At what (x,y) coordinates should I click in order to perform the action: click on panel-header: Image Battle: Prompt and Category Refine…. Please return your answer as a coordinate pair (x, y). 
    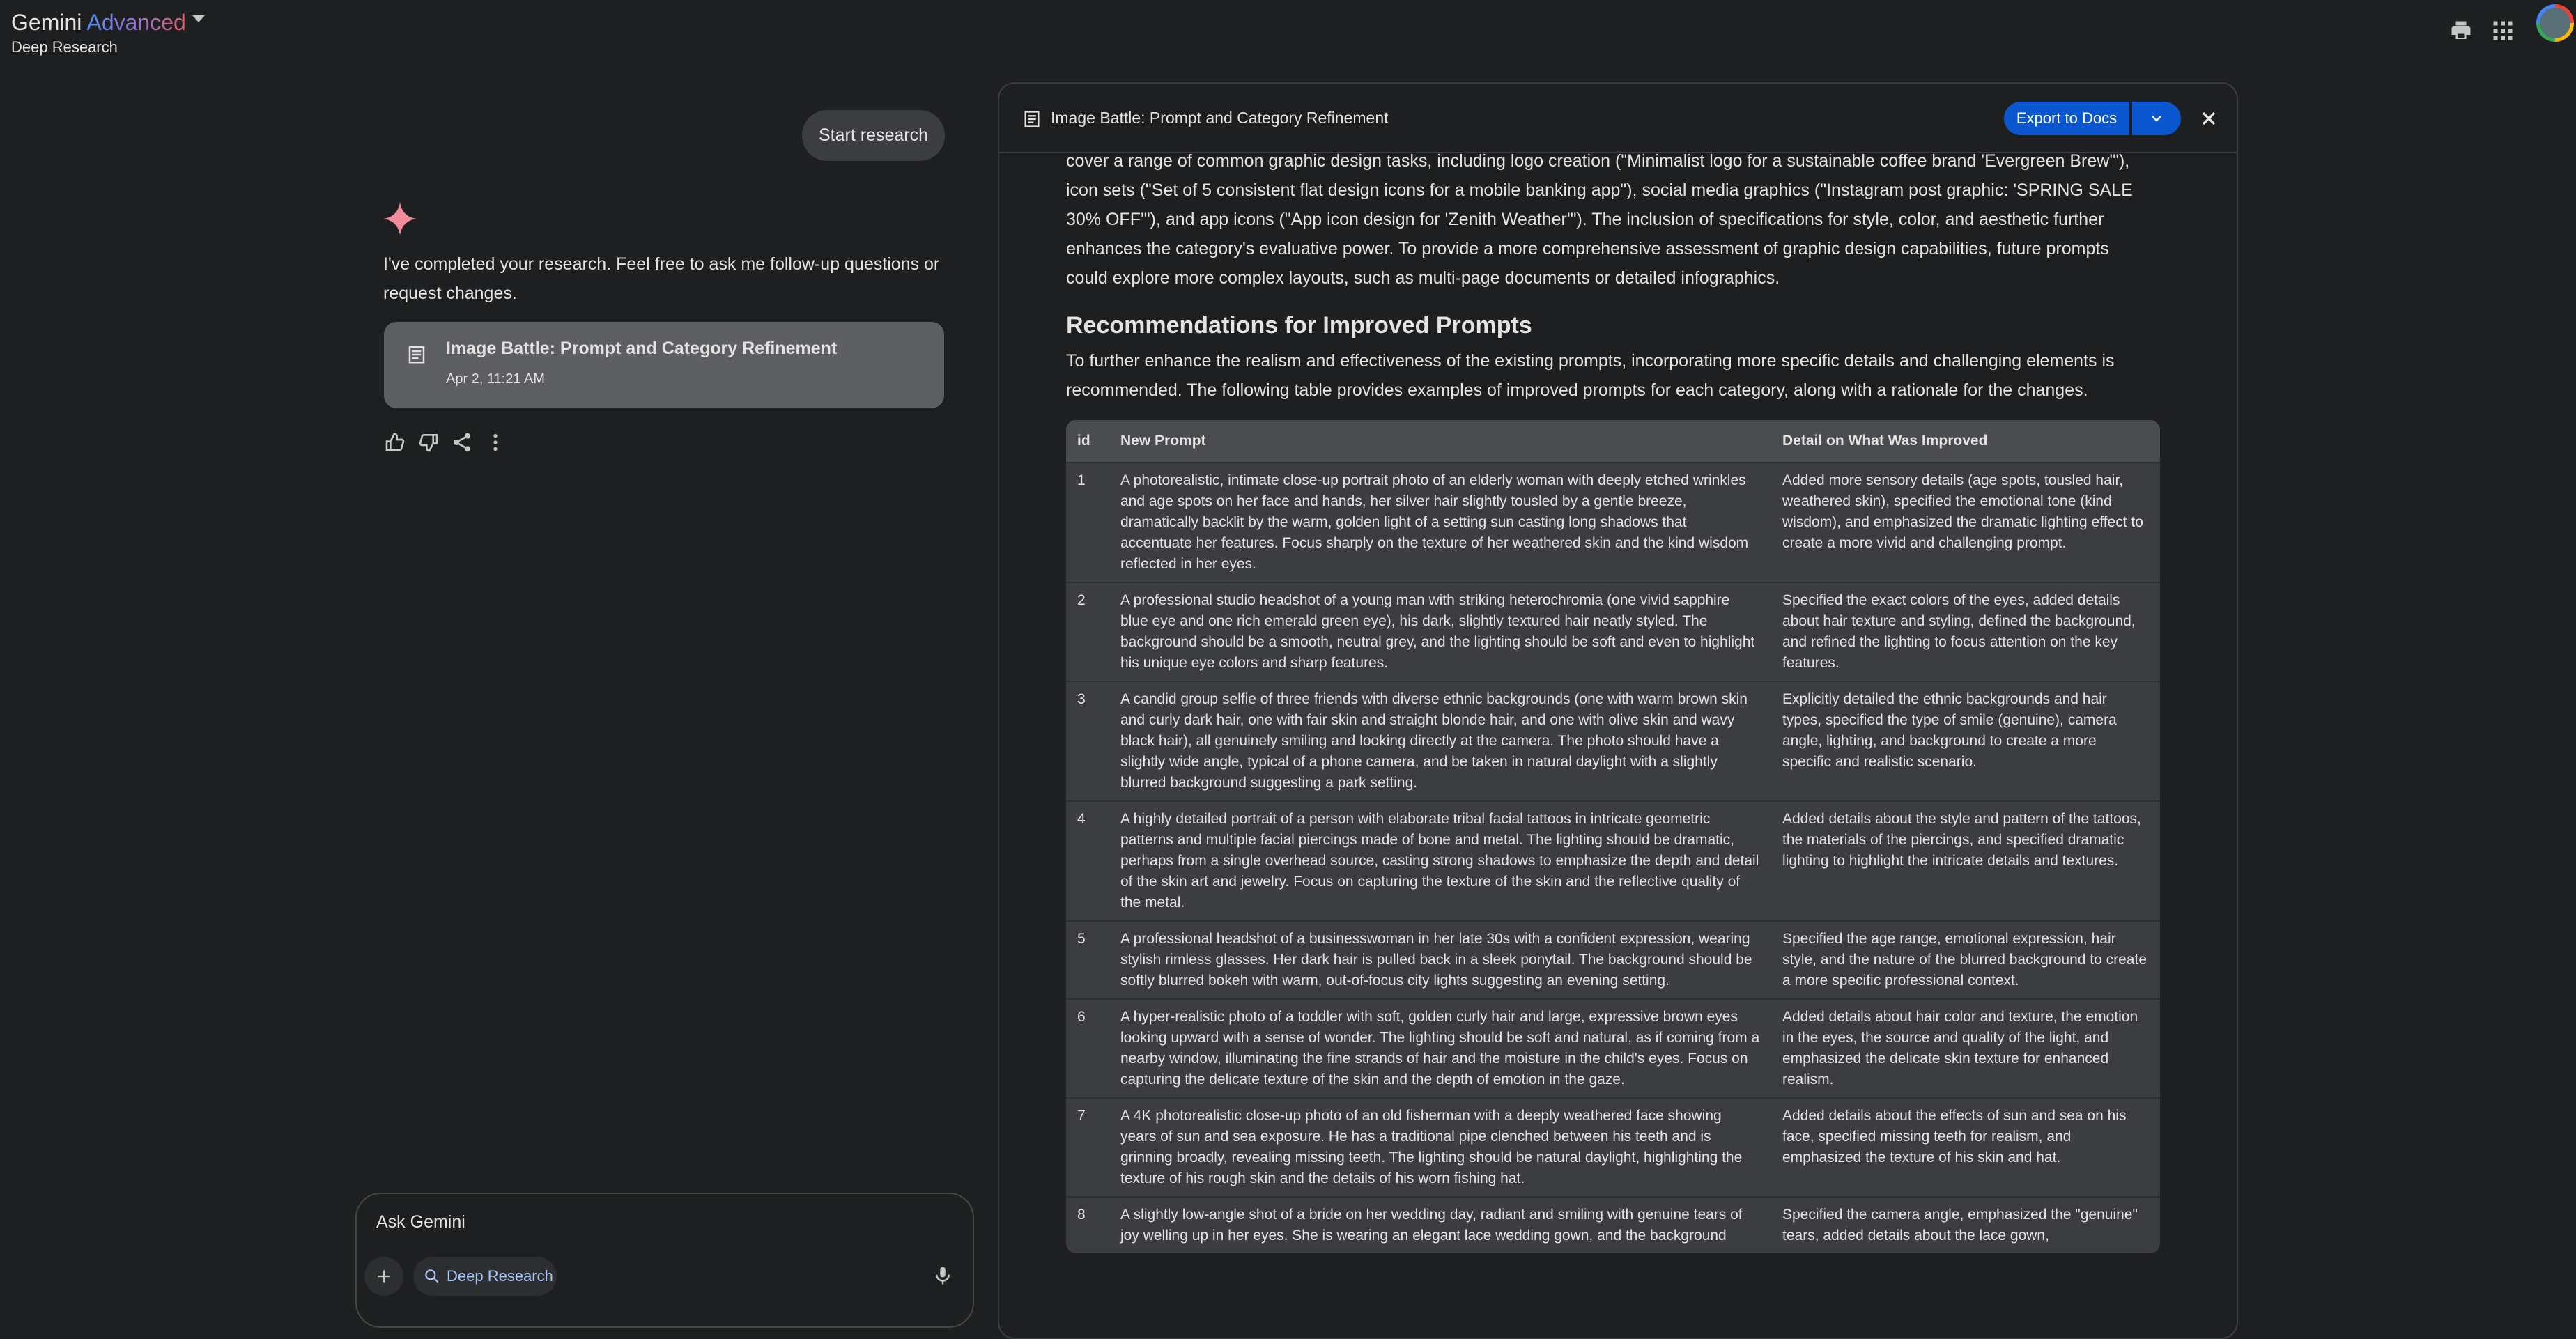
    Looking at the image, I should click on (1618, 118).